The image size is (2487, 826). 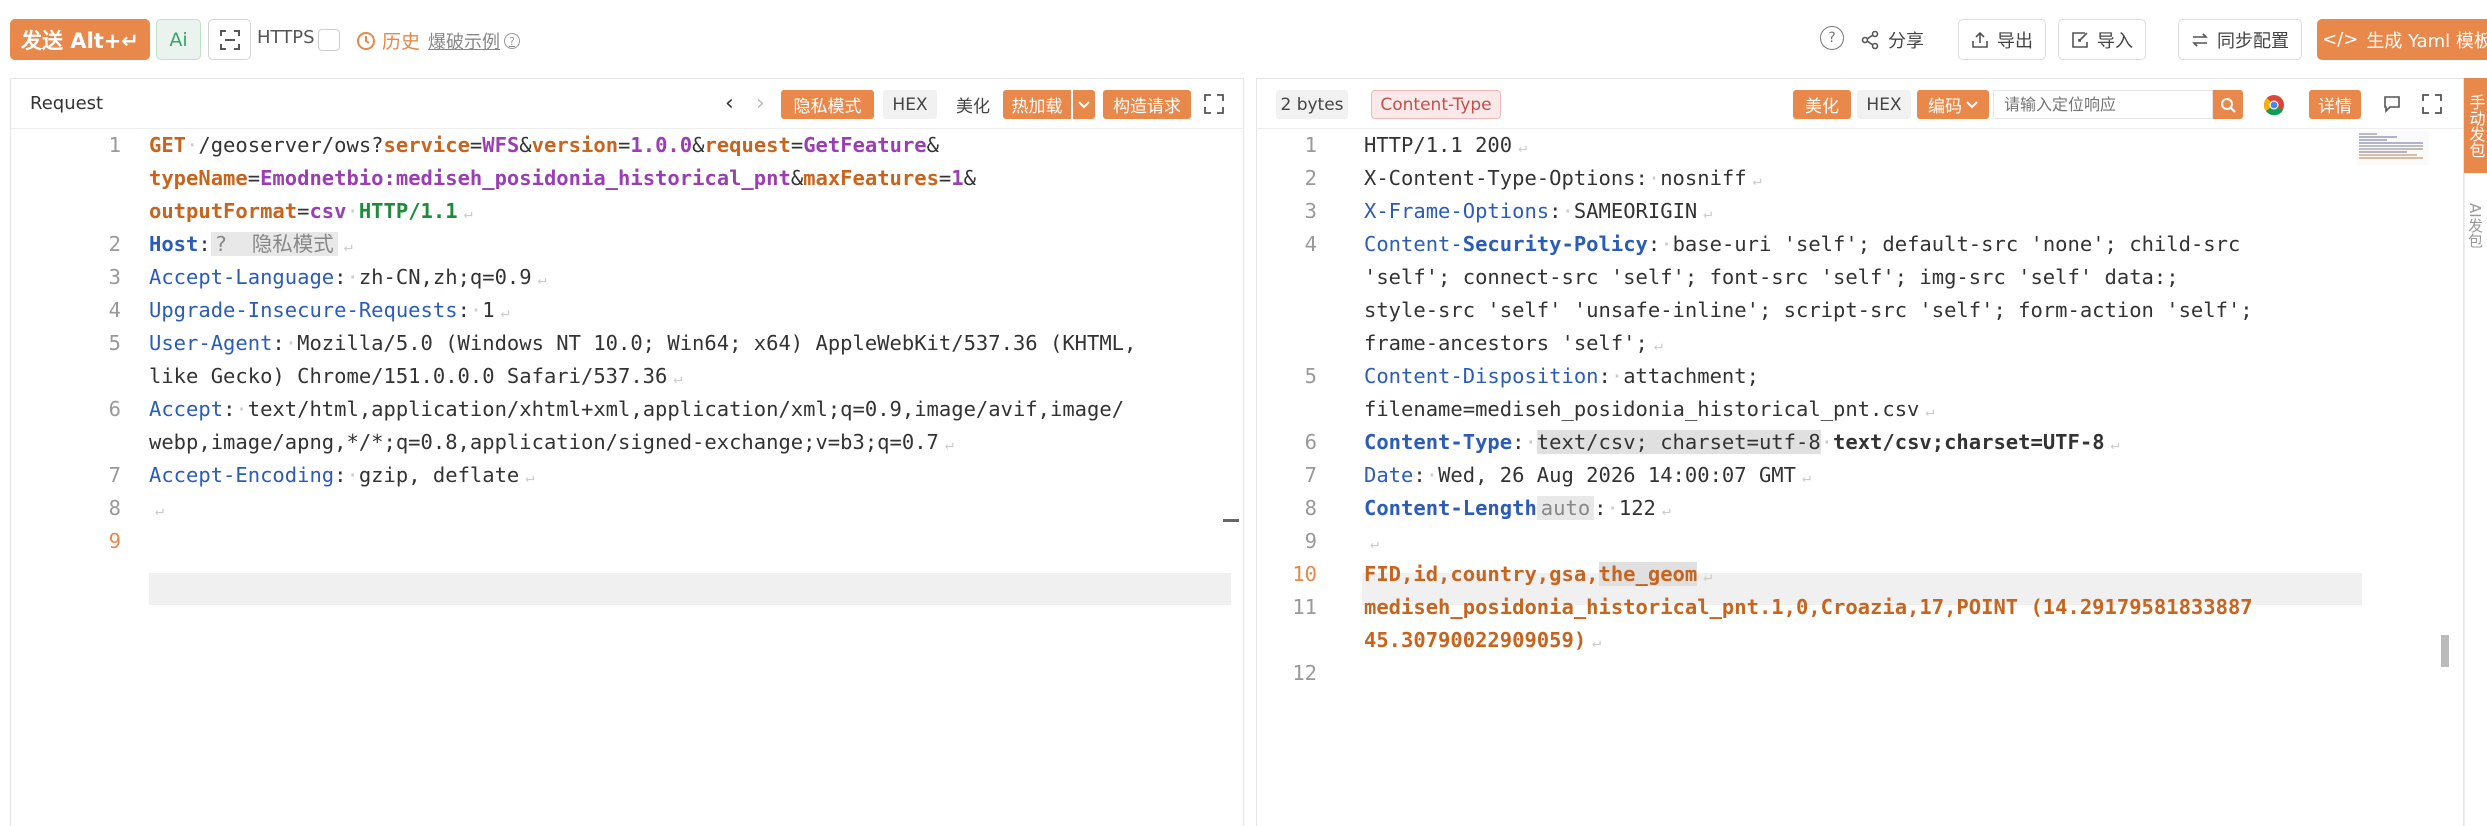 I want to click on code-text: Upgrade-Insecure-Requests:·1 ↵, so click(x=329, y=310).